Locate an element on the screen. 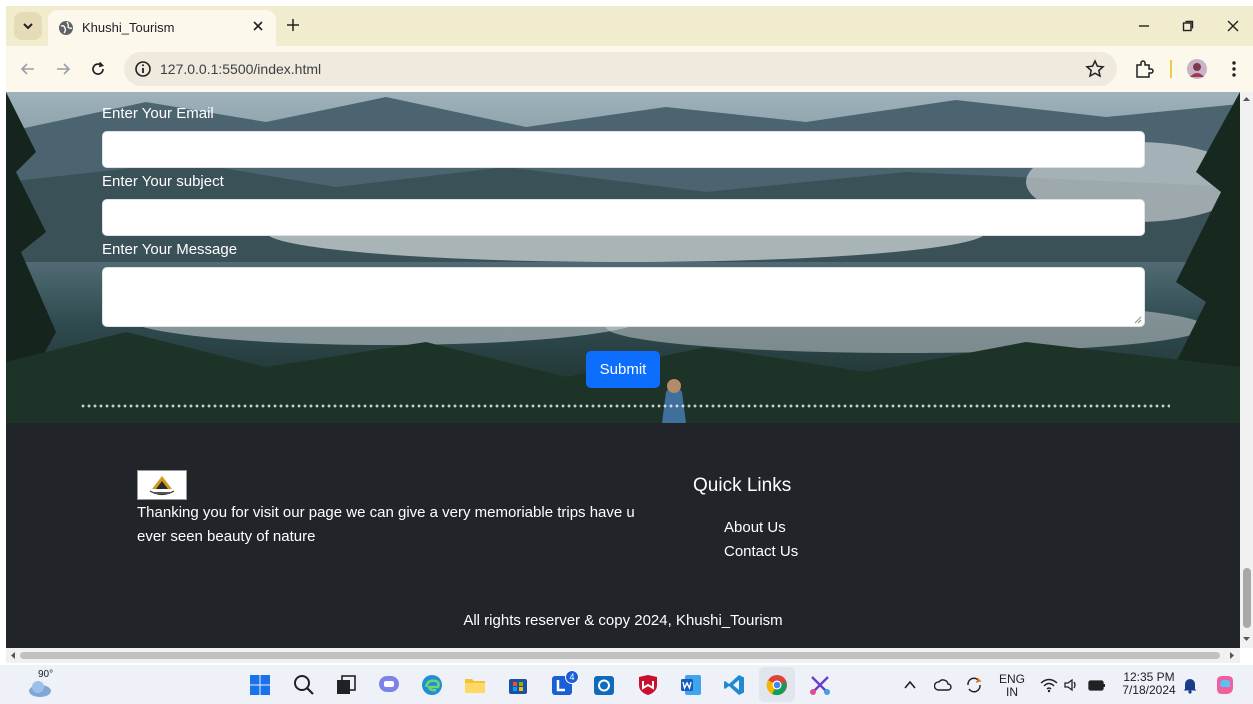 The width and height of the screenshot is (1253, 704). tab-title: Khushi_Tourism is located at coordinates (128, 27).